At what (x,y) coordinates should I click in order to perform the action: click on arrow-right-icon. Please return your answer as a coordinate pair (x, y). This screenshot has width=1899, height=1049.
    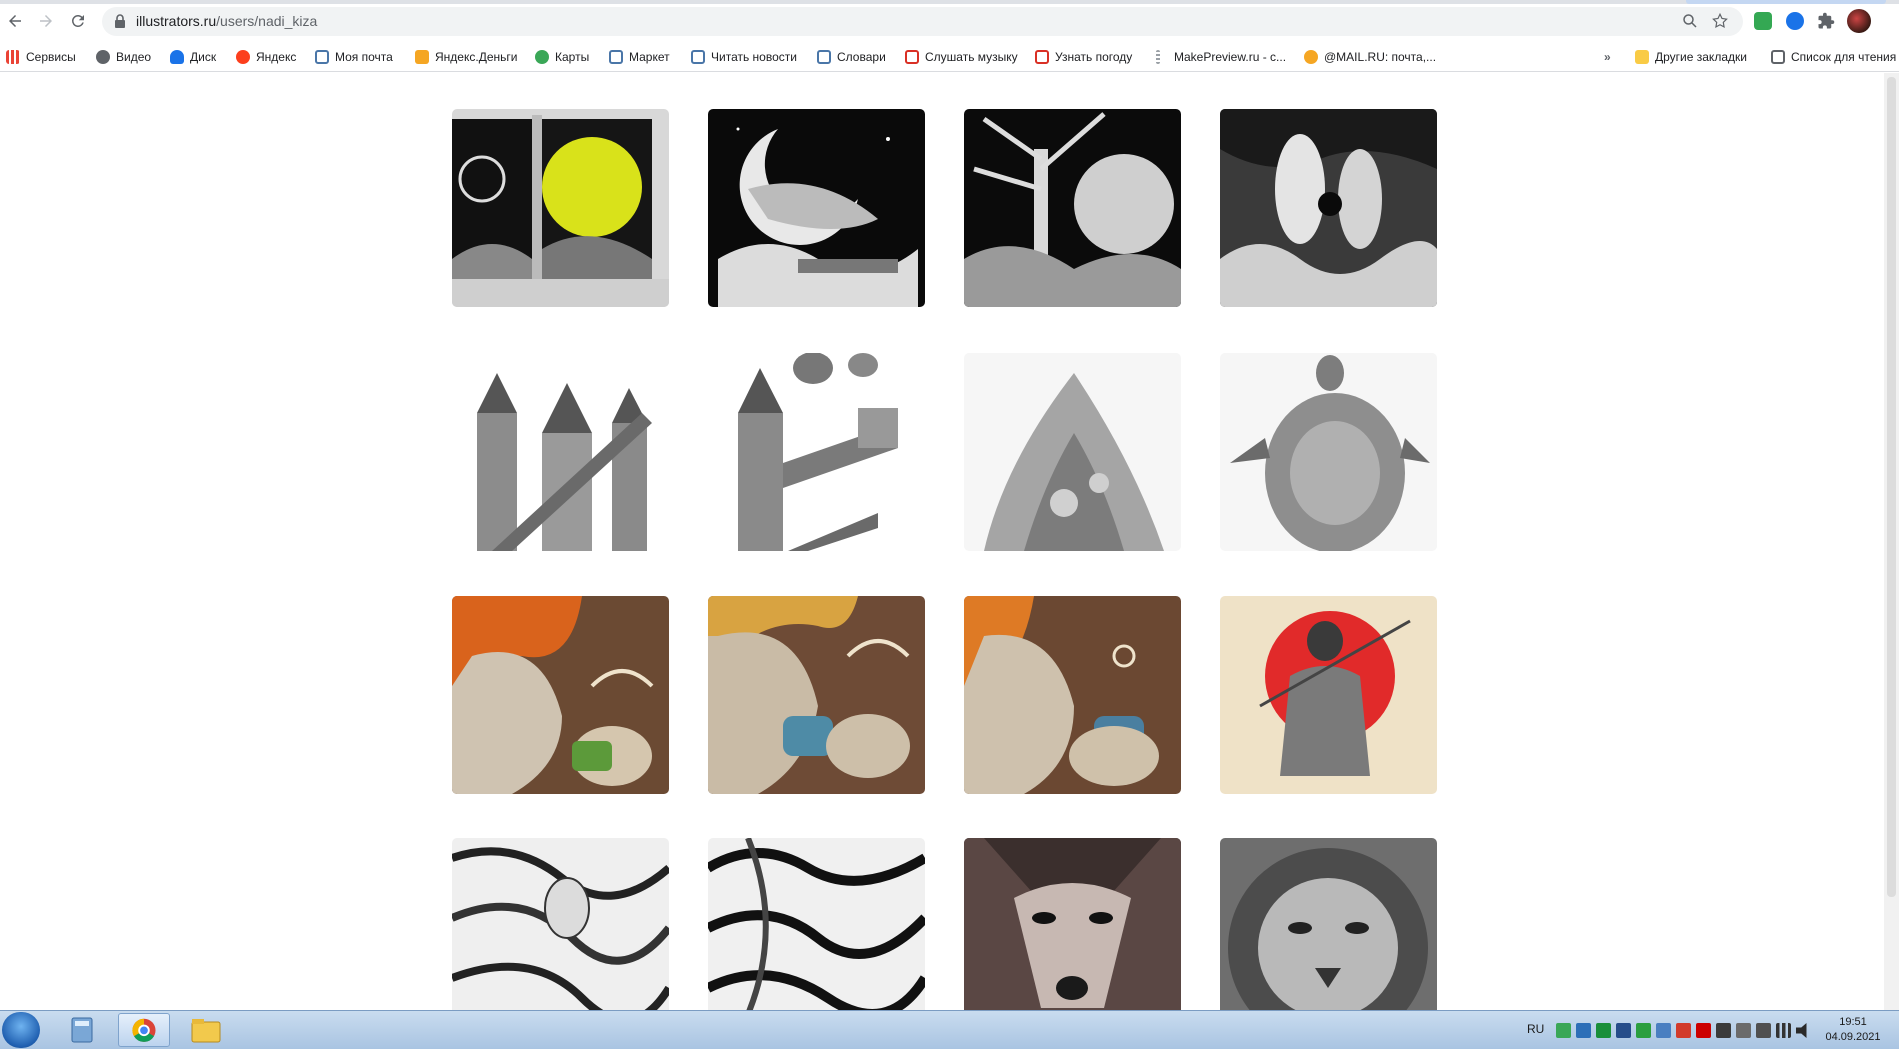
    Looking at the image, I should click on (46, 21).